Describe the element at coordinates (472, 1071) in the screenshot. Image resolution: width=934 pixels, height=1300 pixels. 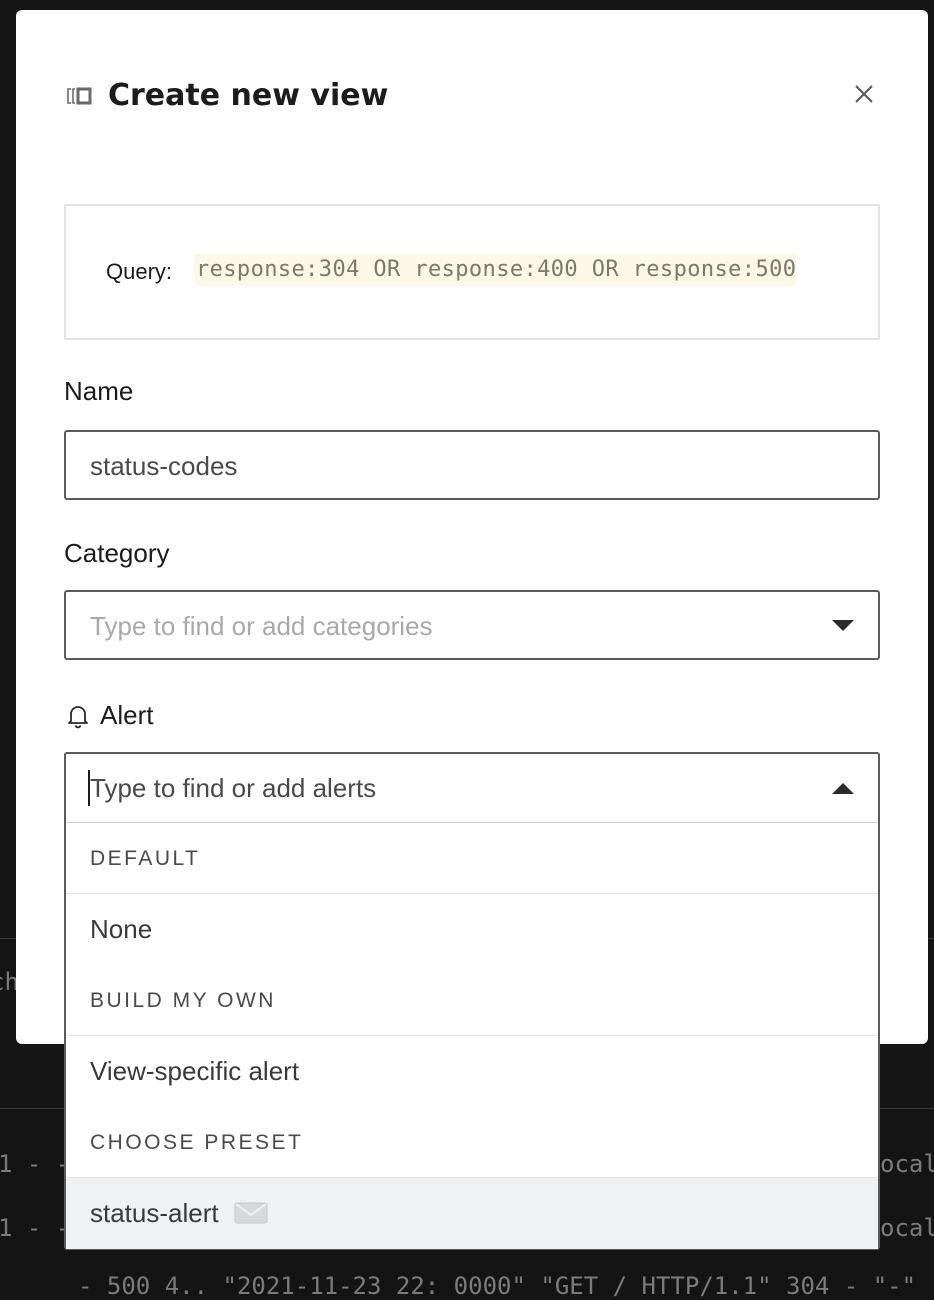
I see `option-view-specific-alert: View-specific alert` at that location.